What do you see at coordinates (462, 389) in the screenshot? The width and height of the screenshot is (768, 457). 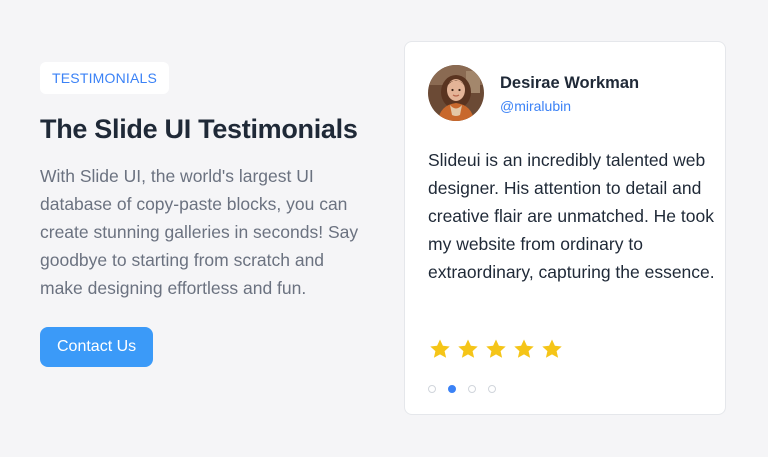 I see `carousel-dots` at bounding box center [462, 389].